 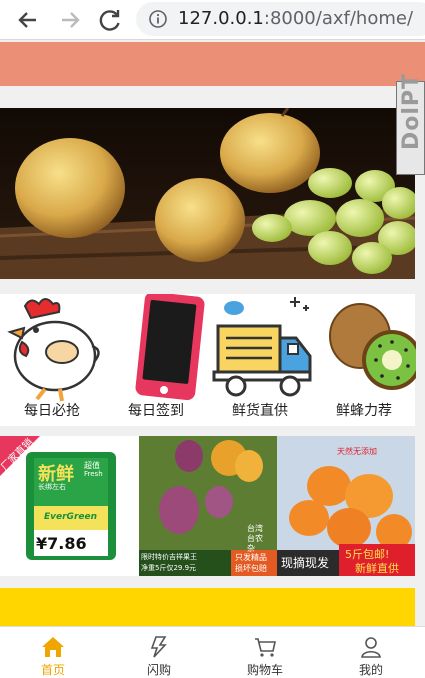 I want to click on banner-small2: 净重5斤仅29.9元, so click(x=169, y=568).